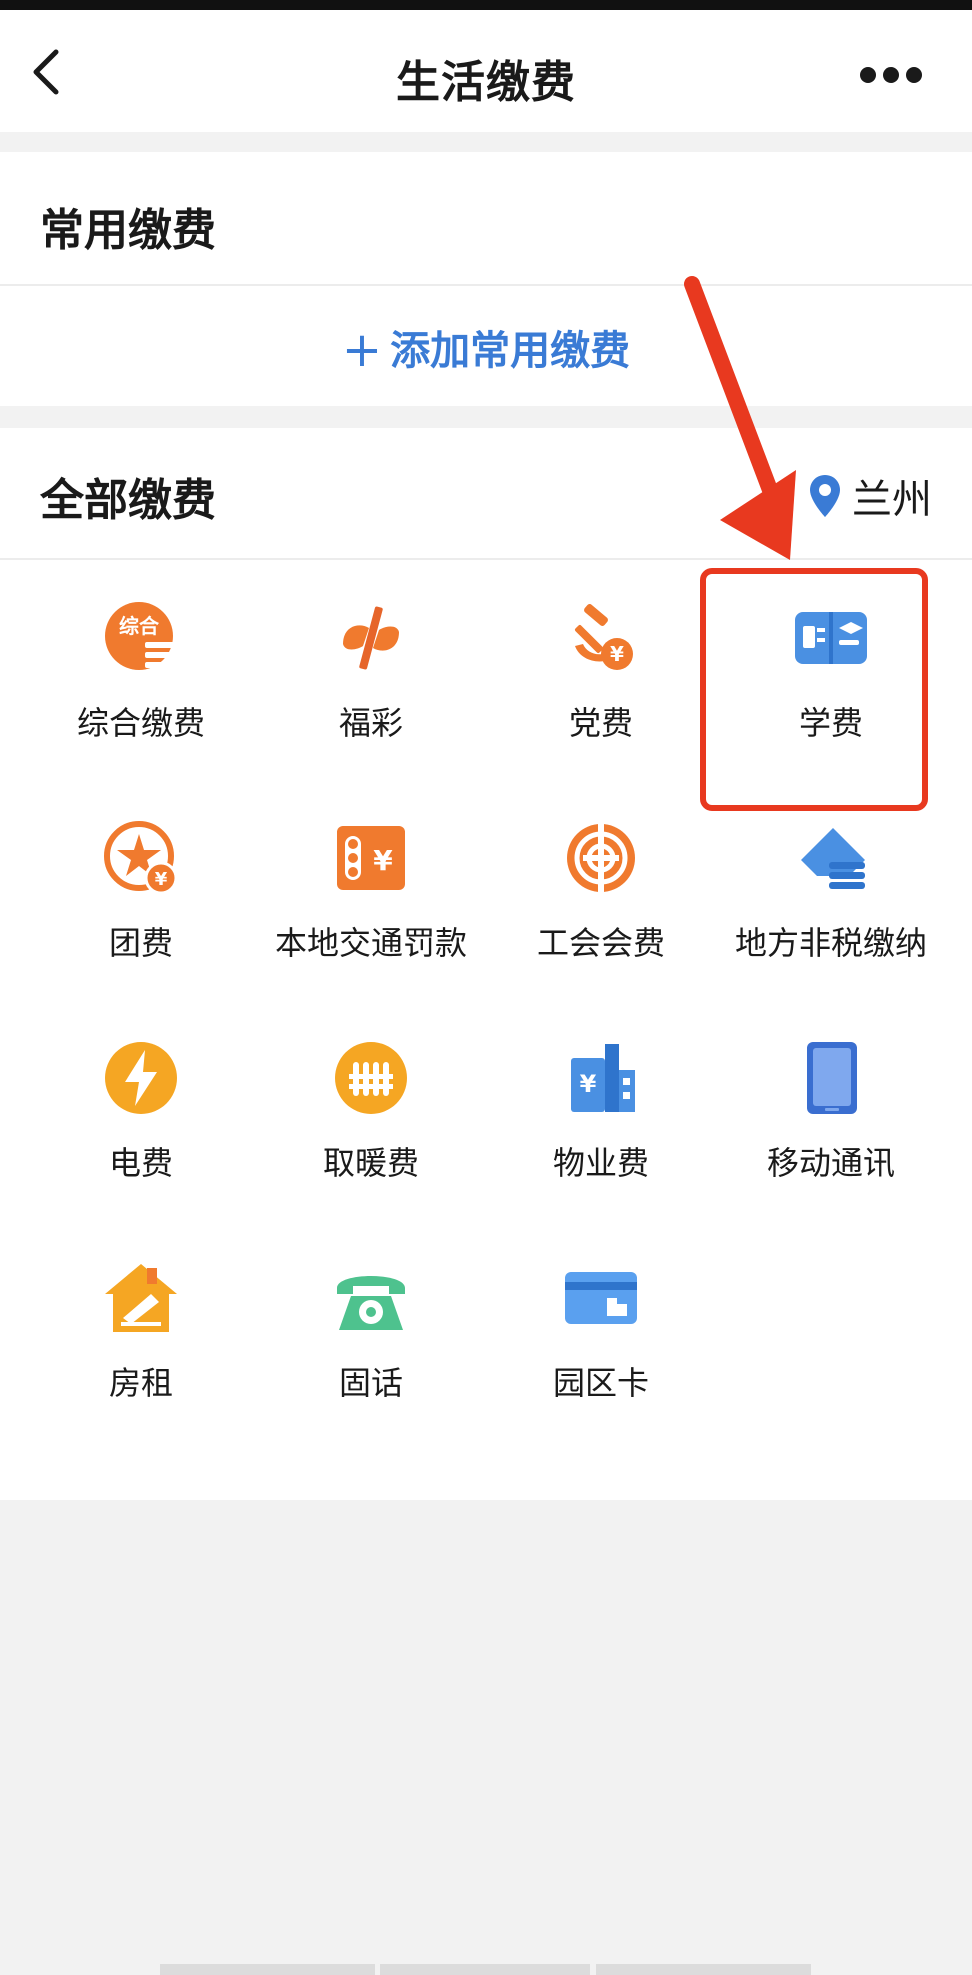 The width and height of the screenshot is (972, 1975). Describe the element at coordinates (486, 279) in the screenshot. I see `common-payments-section: 常用缴费 + 添加常用缴费` at that location.